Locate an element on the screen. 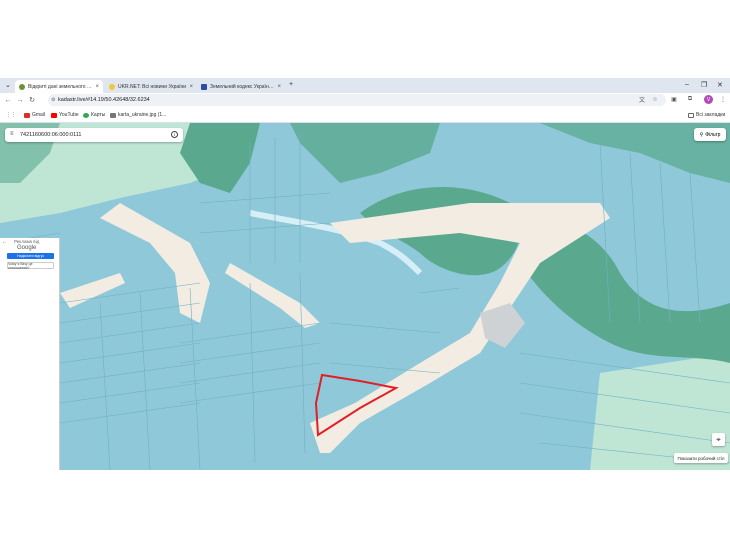  tab-land-code: Земельний кодекс України | в × is located at coordinates (241, 86).